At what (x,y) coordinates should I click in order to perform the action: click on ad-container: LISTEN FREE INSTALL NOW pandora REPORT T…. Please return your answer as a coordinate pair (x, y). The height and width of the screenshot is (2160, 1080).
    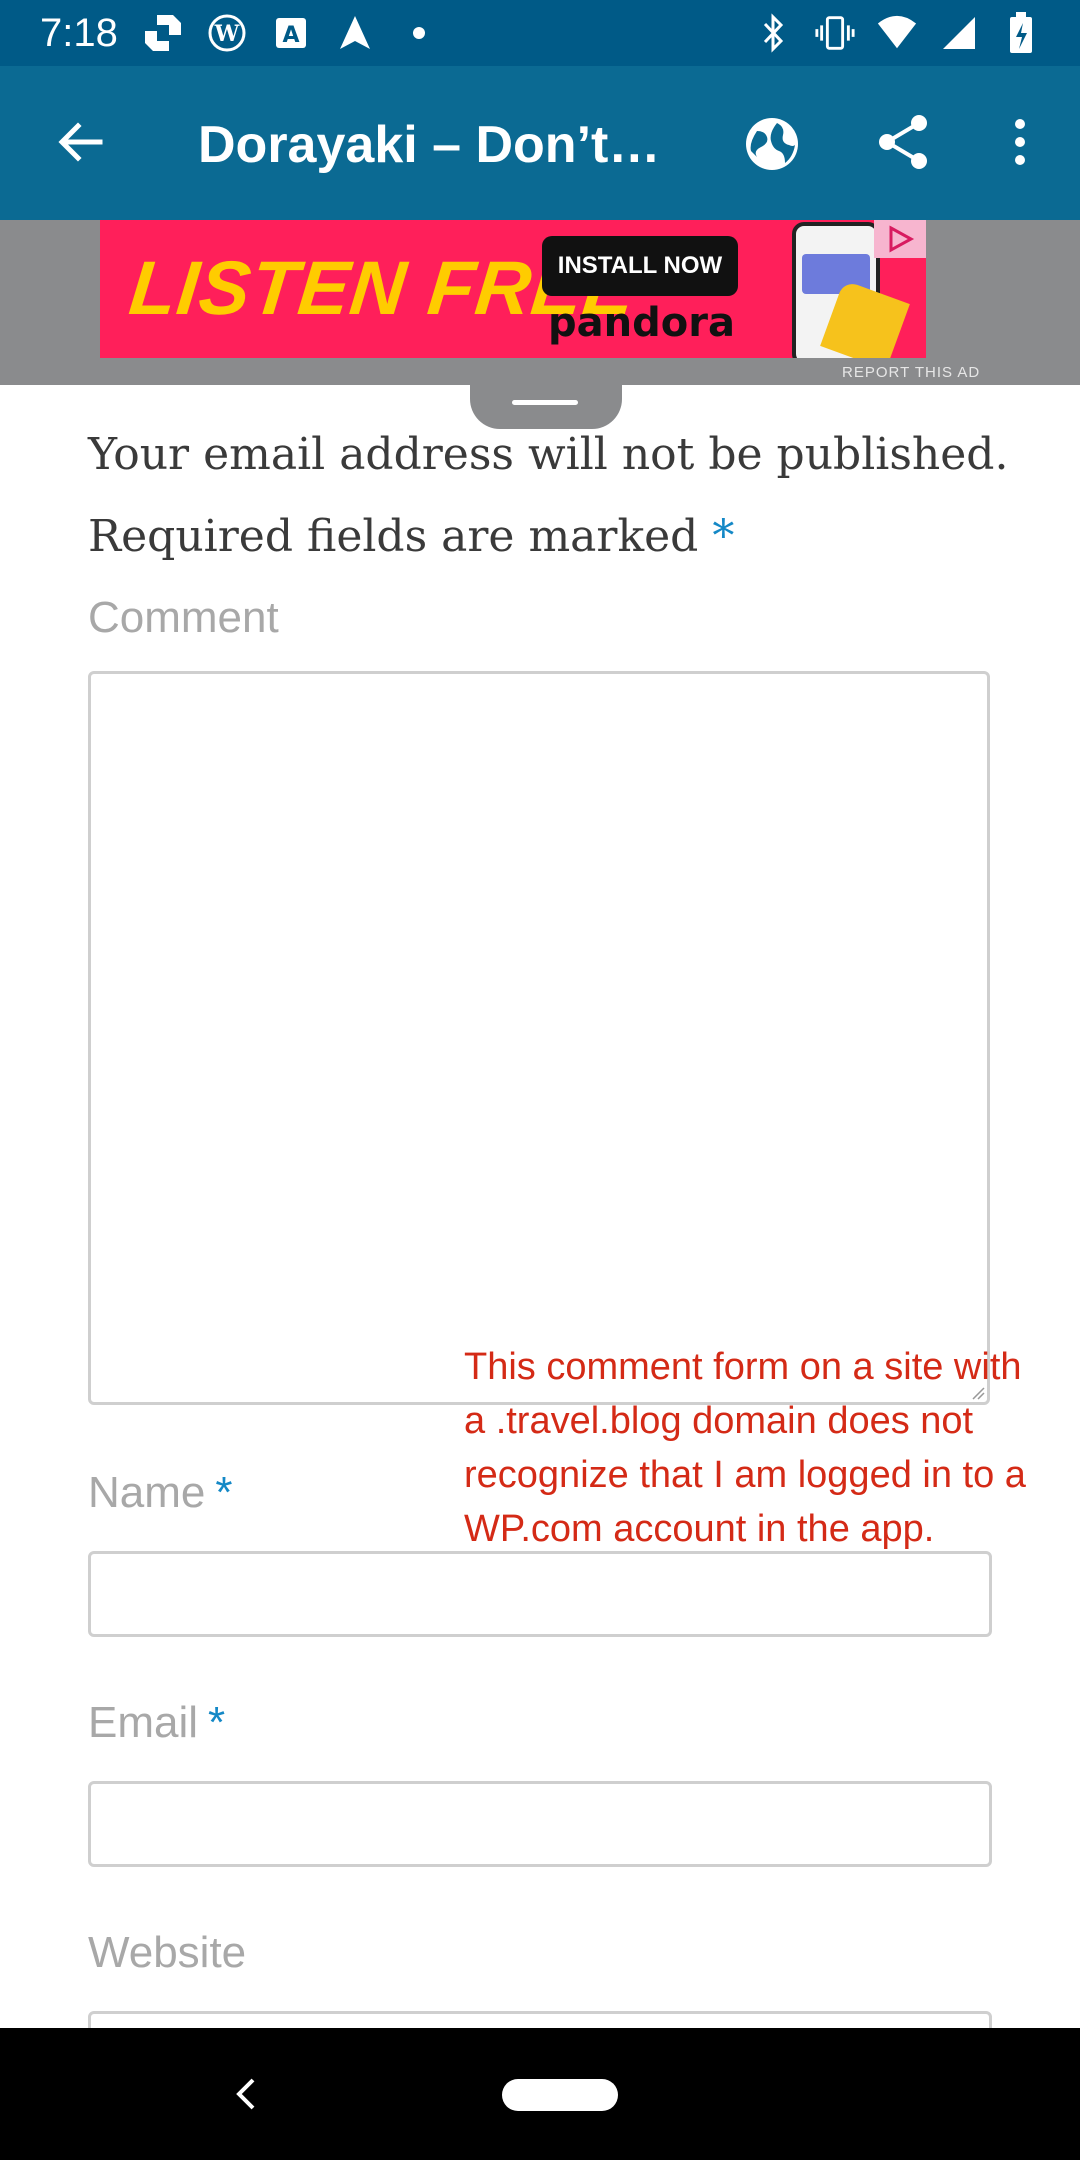
    Looking at the image, I should click on (540, 302).